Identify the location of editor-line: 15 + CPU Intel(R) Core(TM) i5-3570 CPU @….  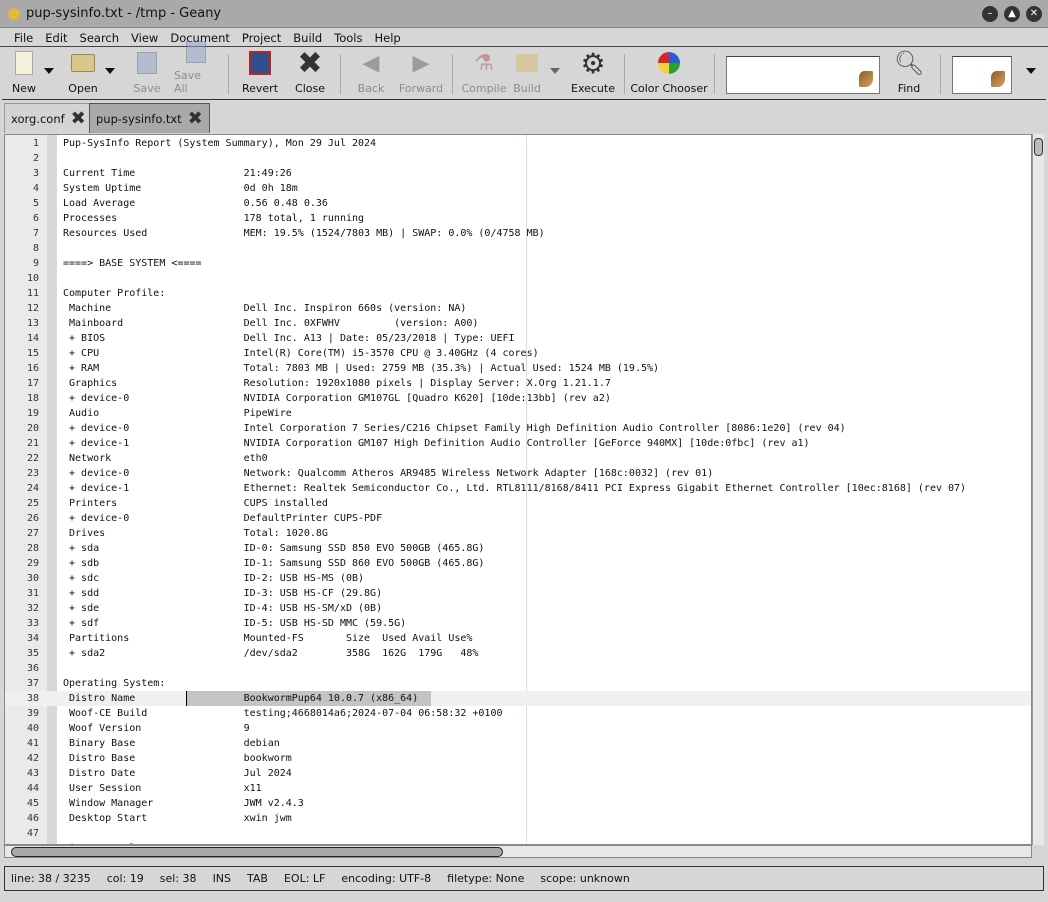
(518, 353).